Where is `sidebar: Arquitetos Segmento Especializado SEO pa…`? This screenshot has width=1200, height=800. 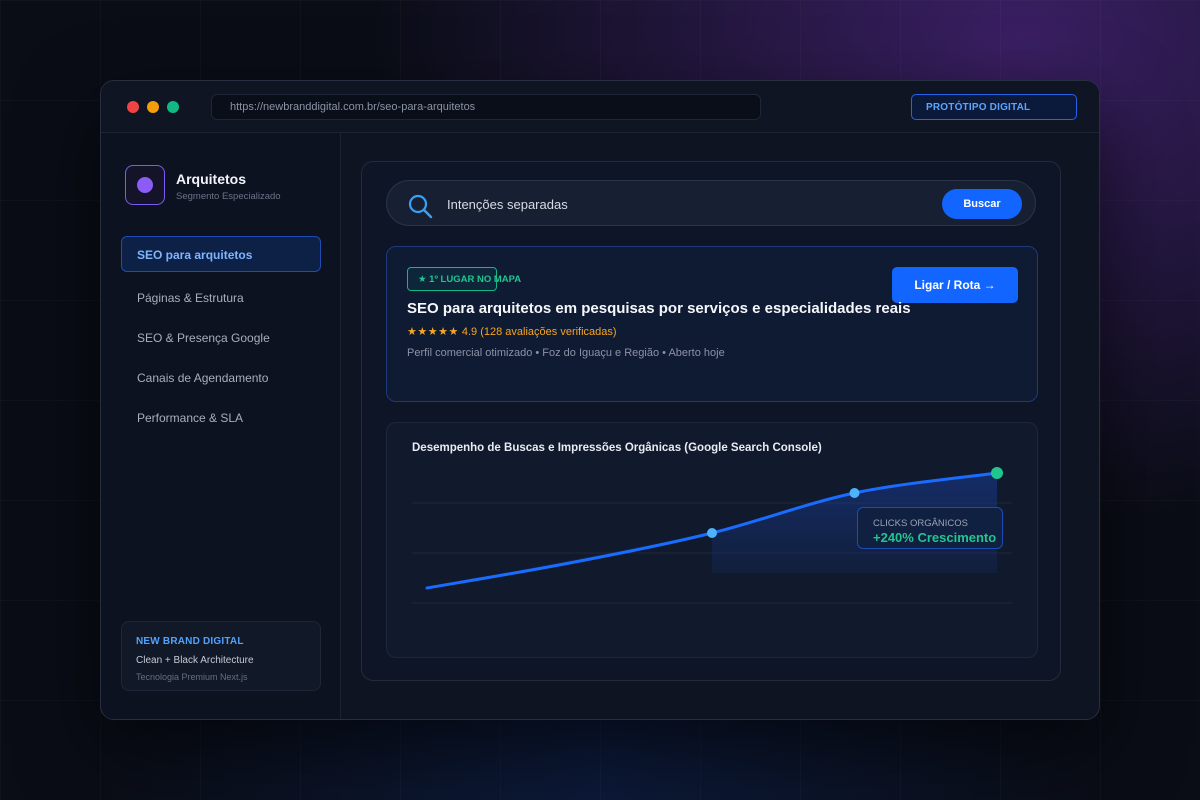
sidebar: Arquitetos Segmento Especializado SEO pa… is located at coordinates (221, 426).